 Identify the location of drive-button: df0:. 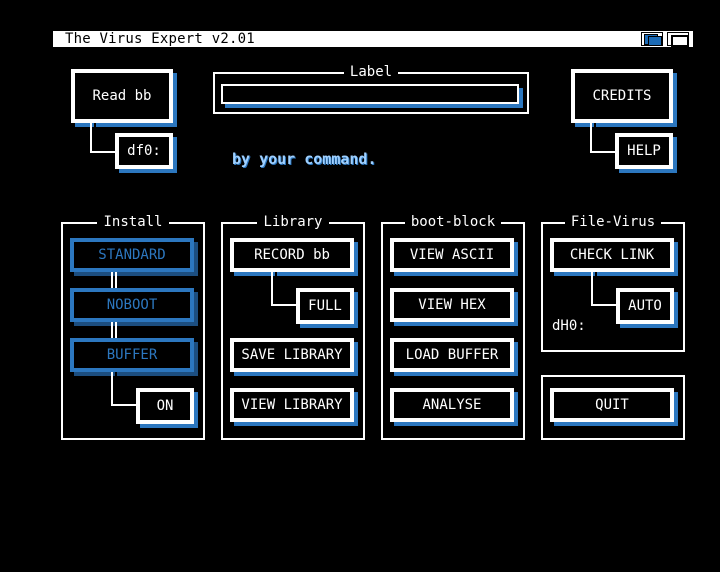
(144, 151).